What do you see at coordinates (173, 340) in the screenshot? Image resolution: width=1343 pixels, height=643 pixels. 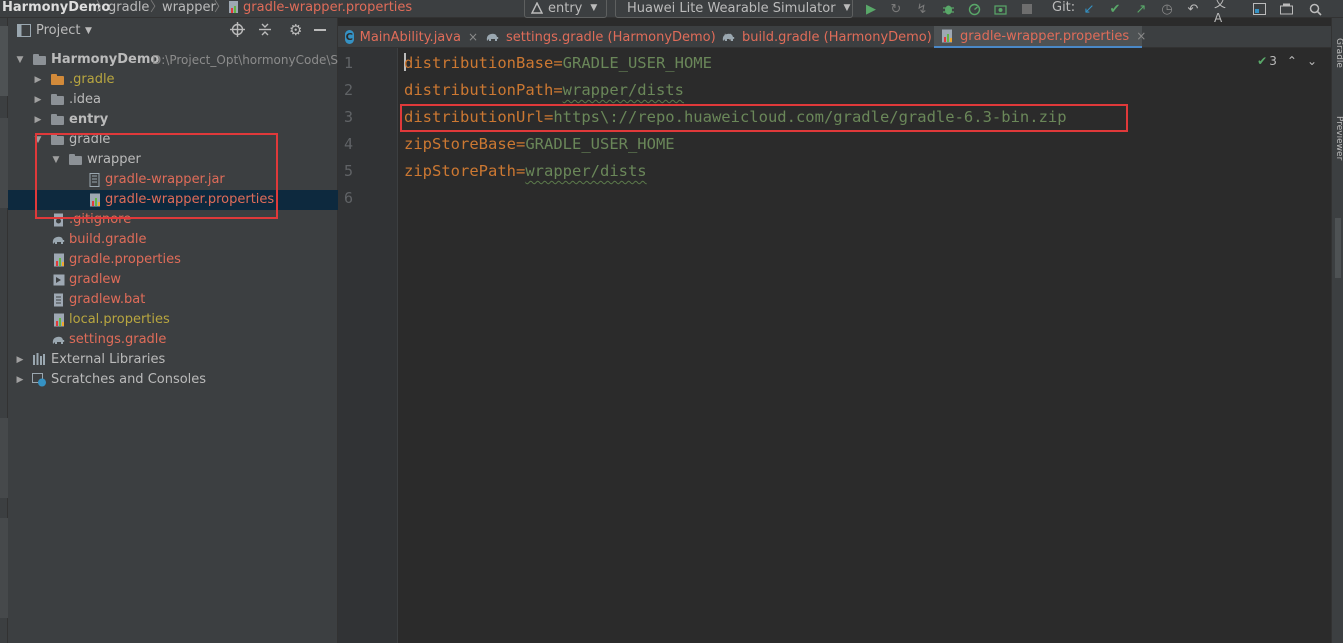 I see `tree-item-settings-gradle: settings.gradle` at bounding box center [173, 340].